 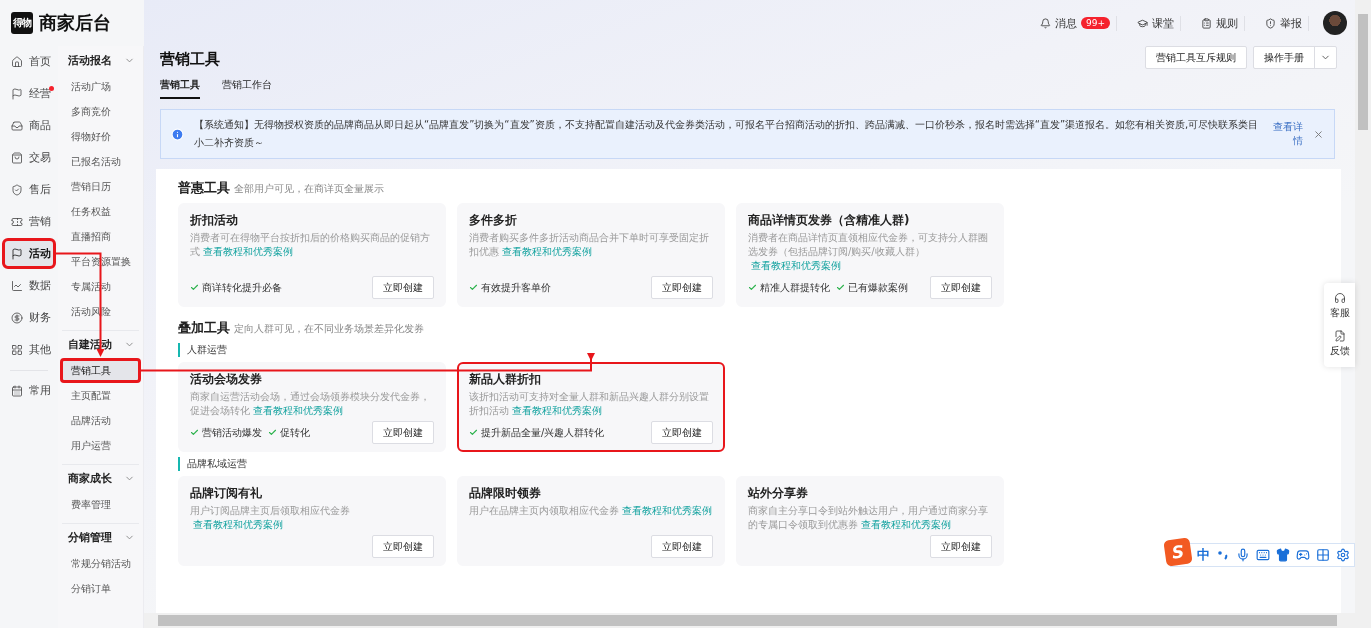 I want to click on horizontal-scrollbar, so click(x=749, y=620).